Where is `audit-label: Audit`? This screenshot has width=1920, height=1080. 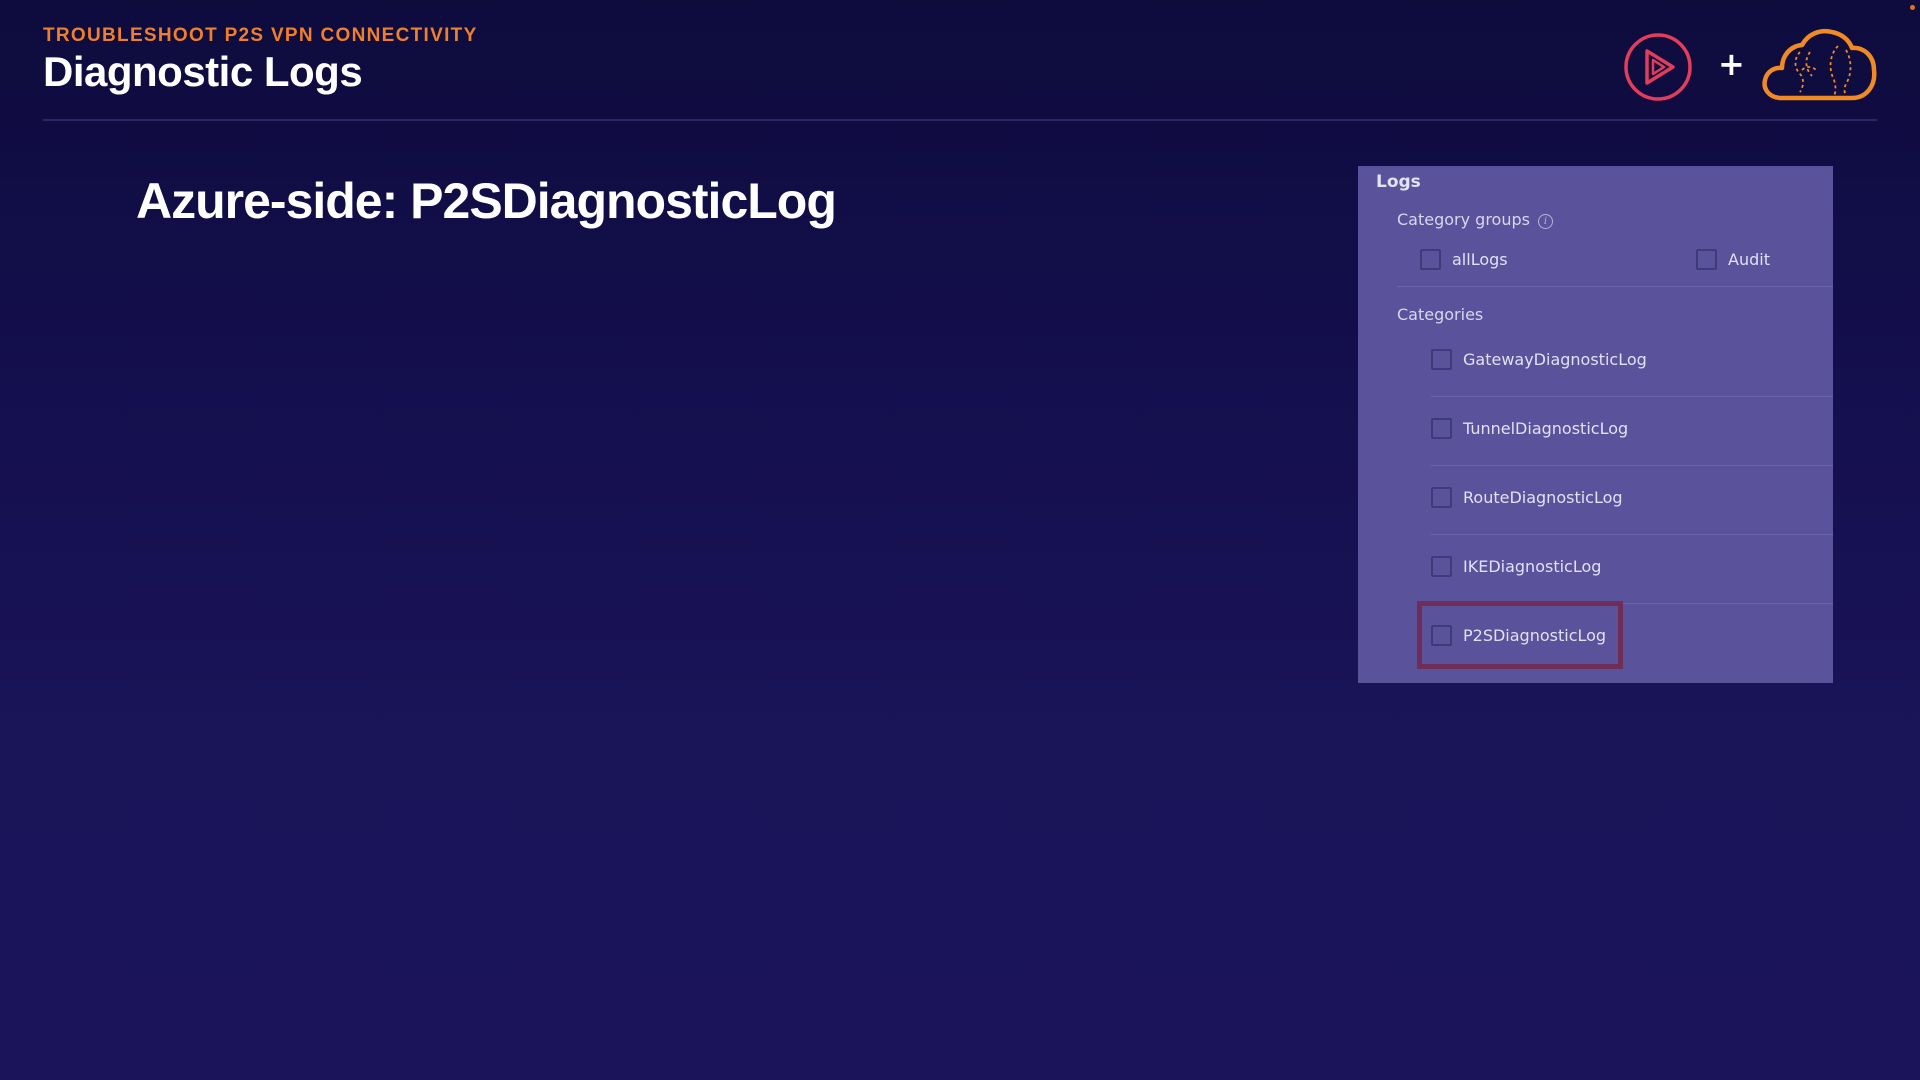
audit-label: Audit is located at coordinates (1749, 259).